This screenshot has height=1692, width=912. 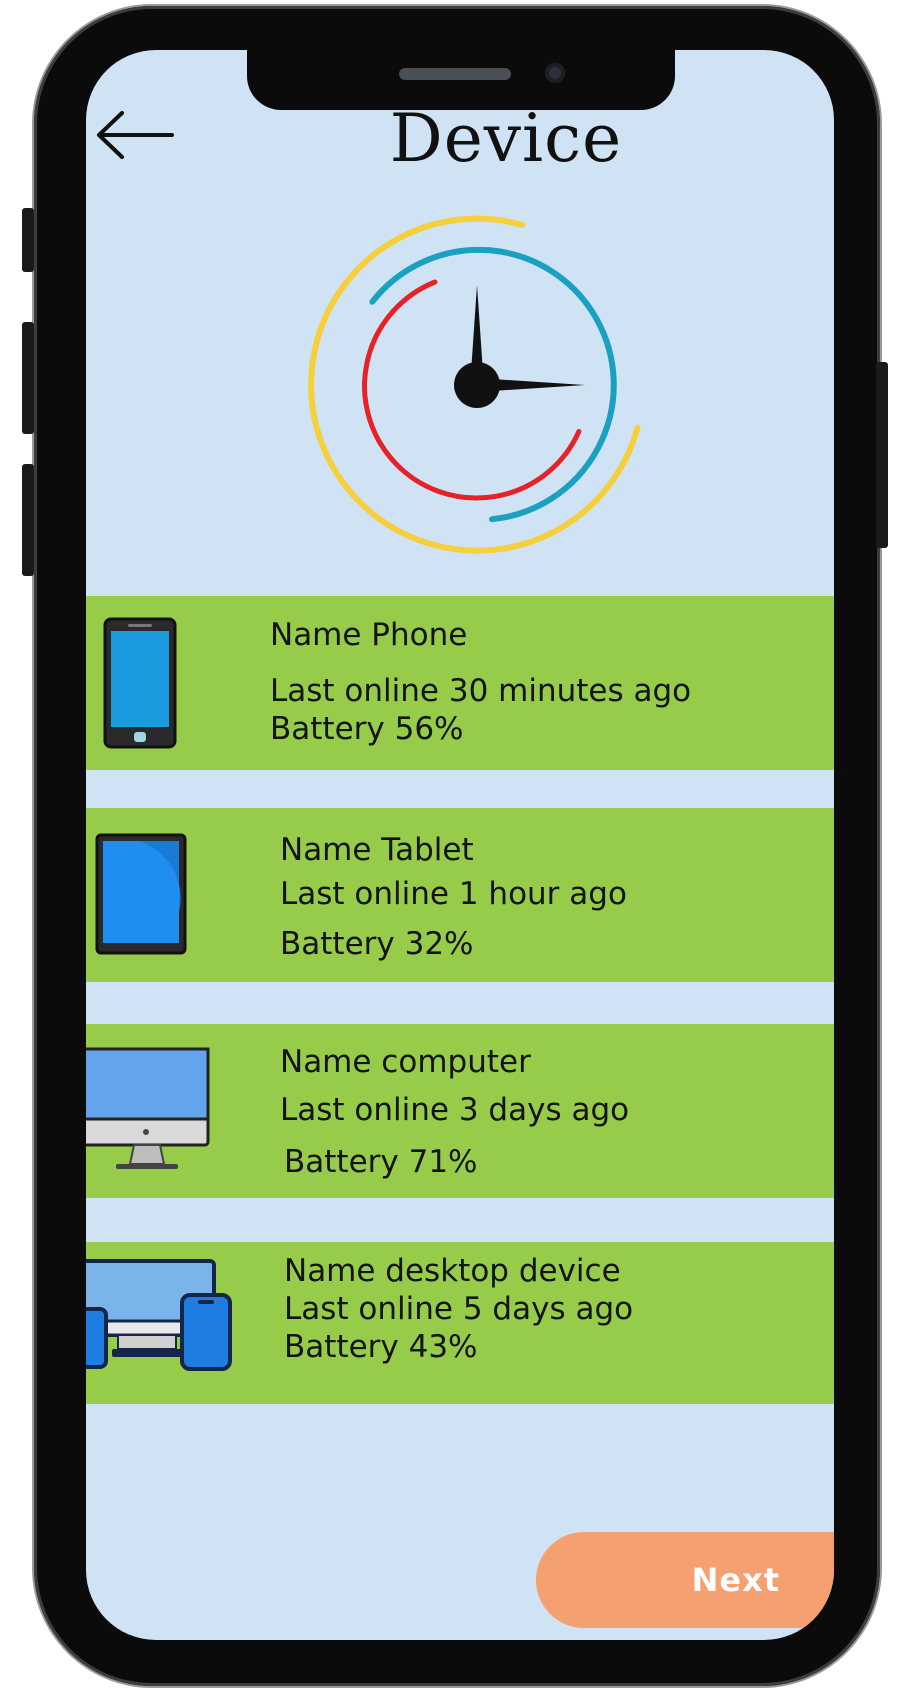 I want to click on tablet-icon, so click(x=141, y=894).